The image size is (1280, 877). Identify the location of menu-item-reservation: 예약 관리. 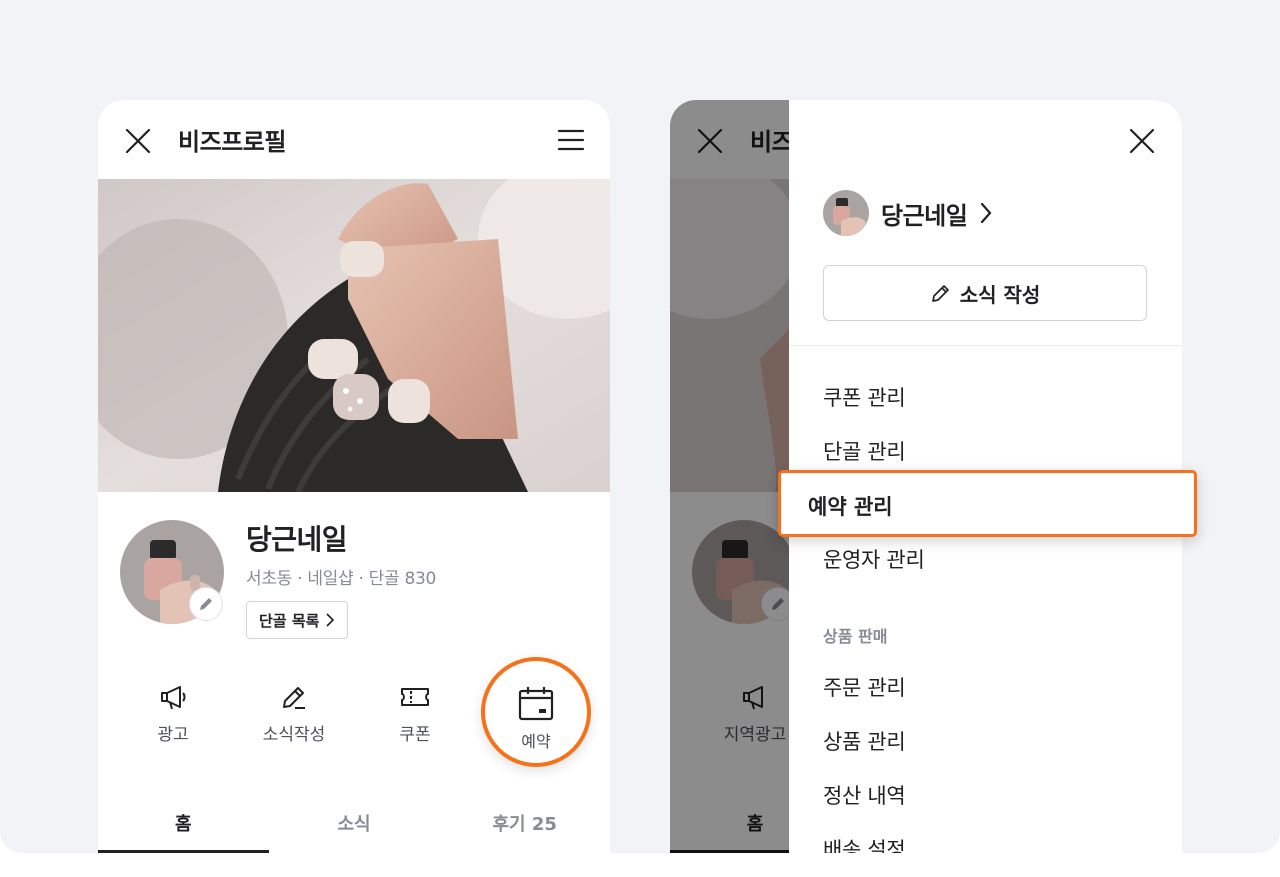
(987, 503).